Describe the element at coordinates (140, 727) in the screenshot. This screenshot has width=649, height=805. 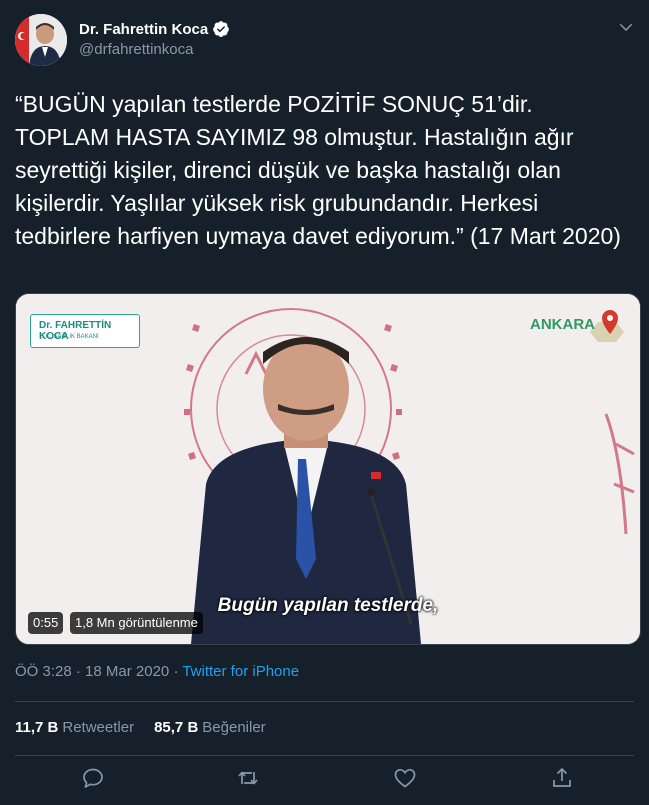
I see `tweet-stats: 11,7 B Retweetler 85,7 B Beğeniler` at that location.